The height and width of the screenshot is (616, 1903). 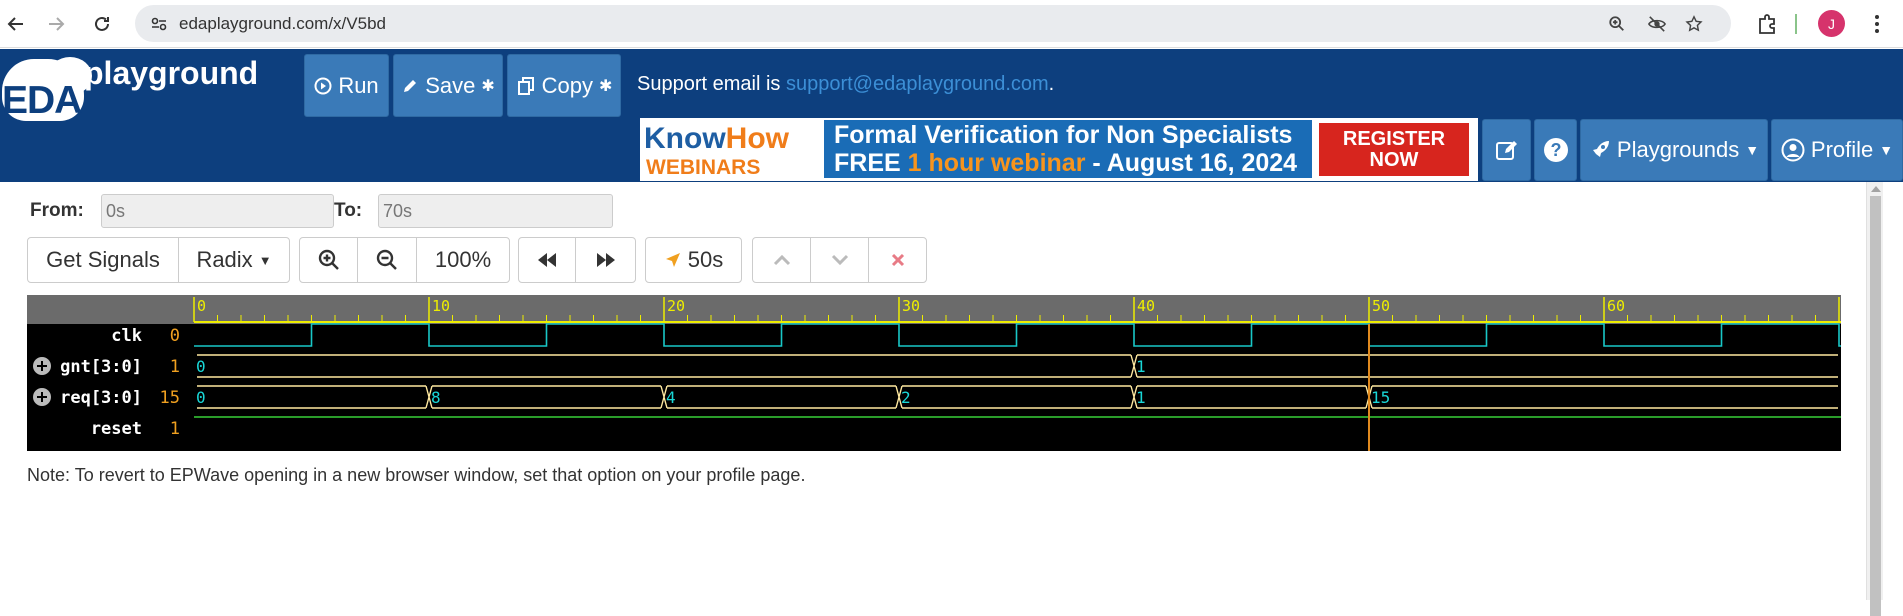 I want to click on ruler-tick-label: 50, so click(x=1381, y=306).